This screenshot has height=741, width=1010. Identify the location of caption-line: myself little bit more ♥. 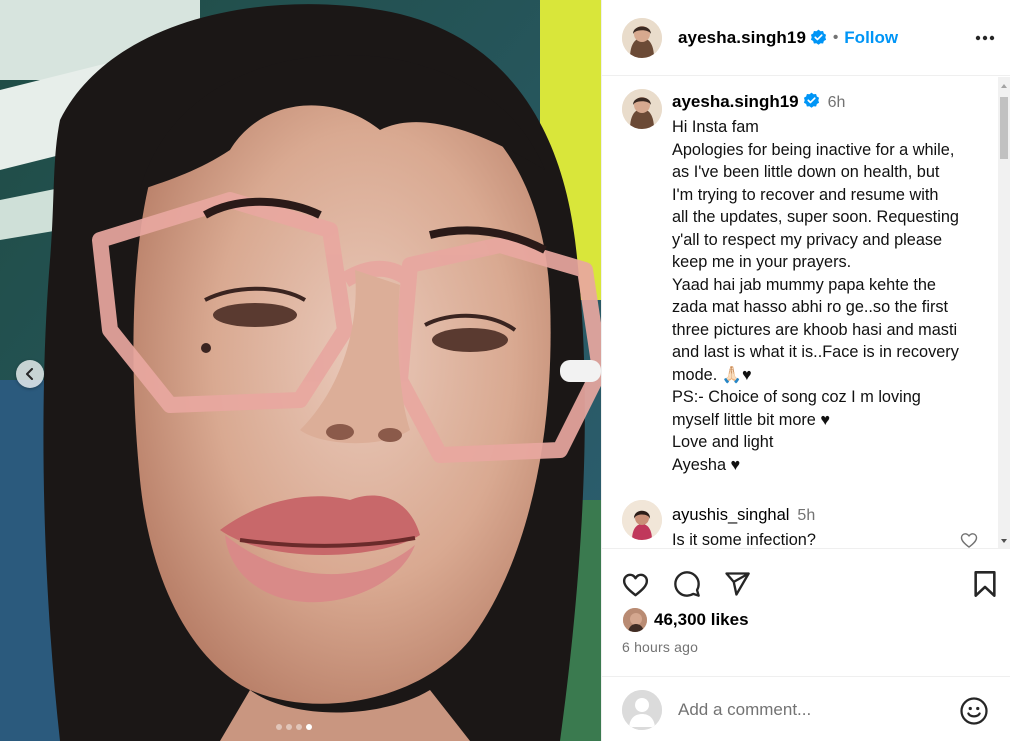
(751, 419).